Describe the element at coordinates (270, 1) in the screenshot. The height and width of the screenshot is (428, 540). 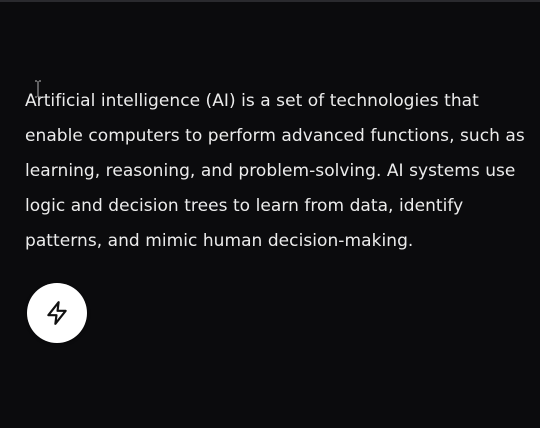
I see `top-divider` at that location.